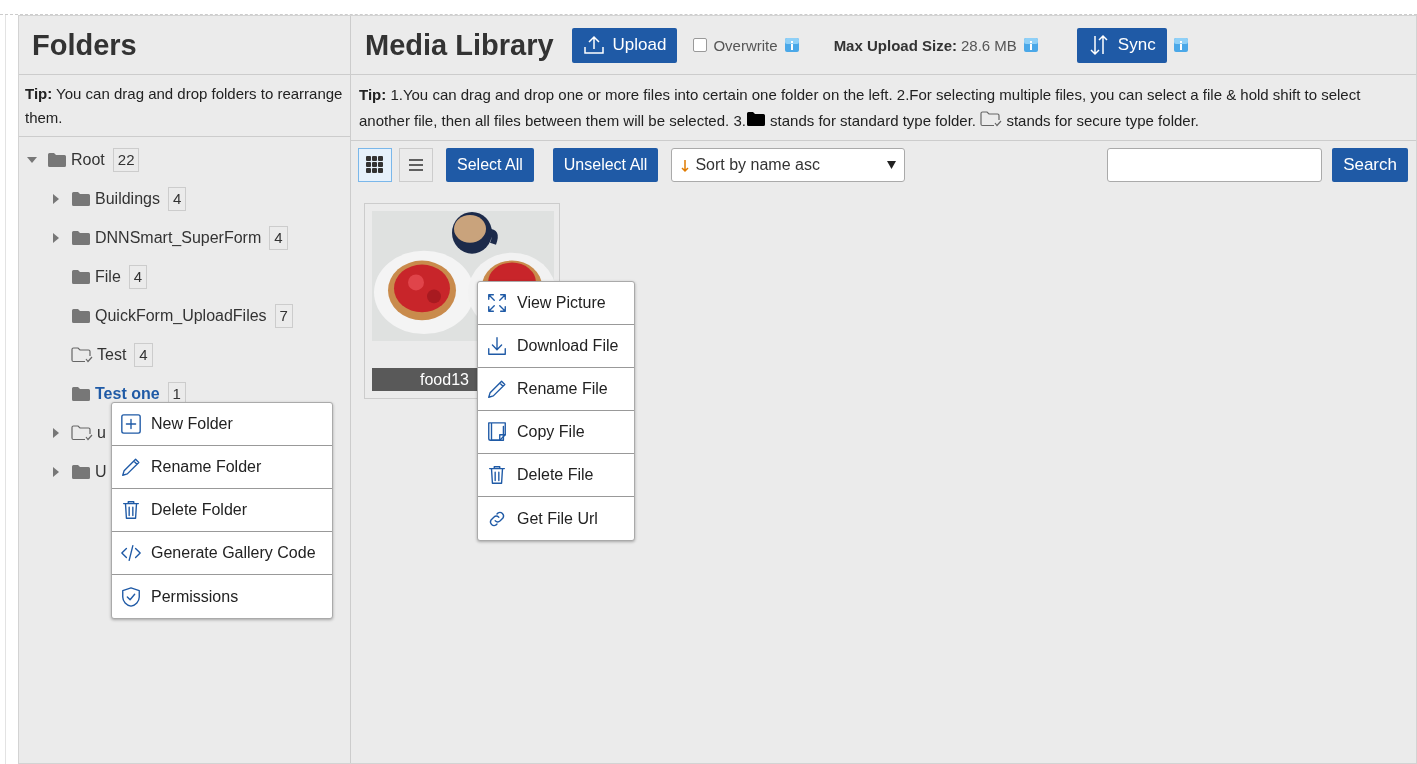 Image resolution: width=1417 pixels, height=764 pixels. I want to click on menu-item: Get File Url, so click(556, 518).